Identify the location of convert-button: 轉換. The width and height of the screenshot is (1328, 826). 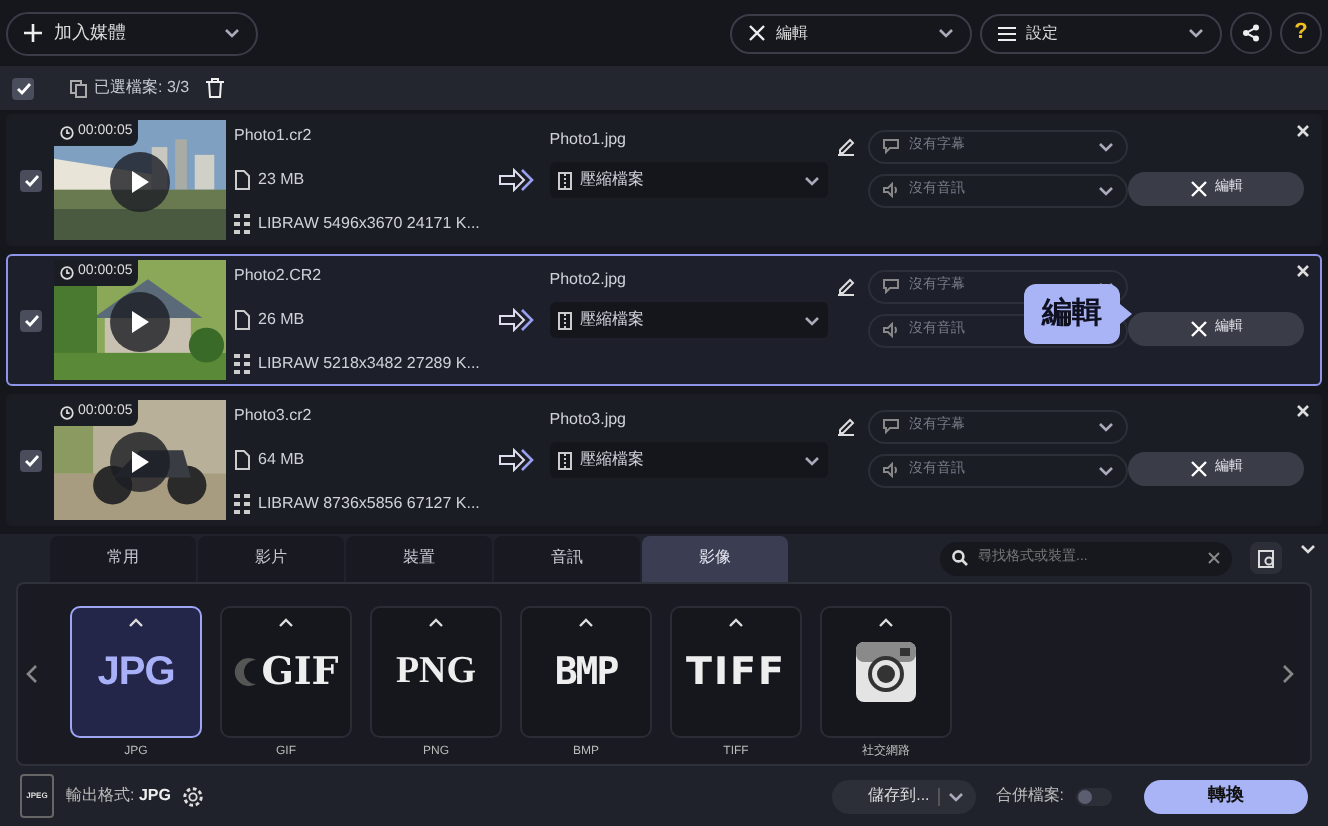
(1226, 796).